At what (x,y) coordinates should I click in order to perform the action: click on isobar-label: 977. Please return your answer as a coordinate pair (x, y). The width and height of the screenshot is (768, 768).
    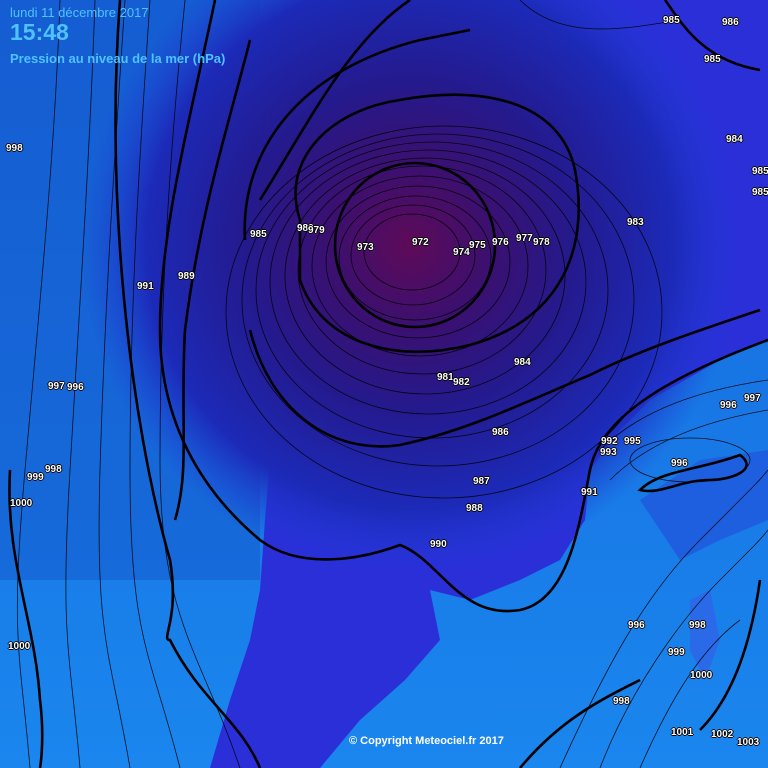
    Looking at the image, I should click on (524, 238).